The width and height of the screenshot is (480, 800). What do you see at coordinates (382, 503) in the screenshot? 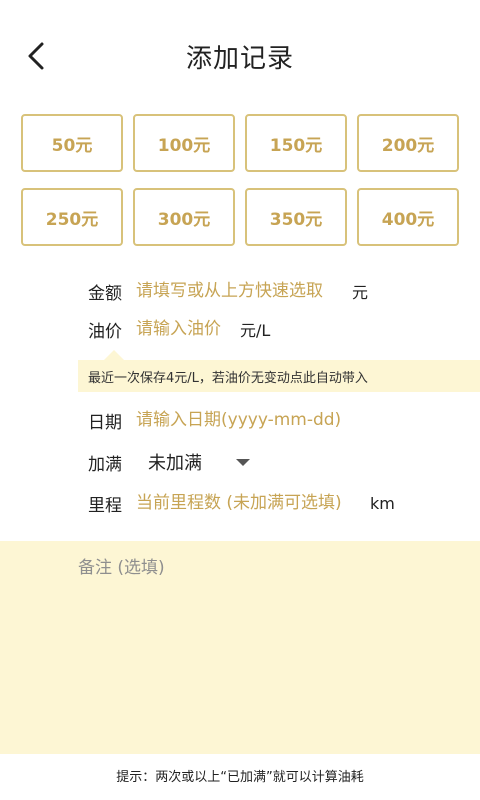
I see `mileage-unit: km` at bounding box center [382, 503].